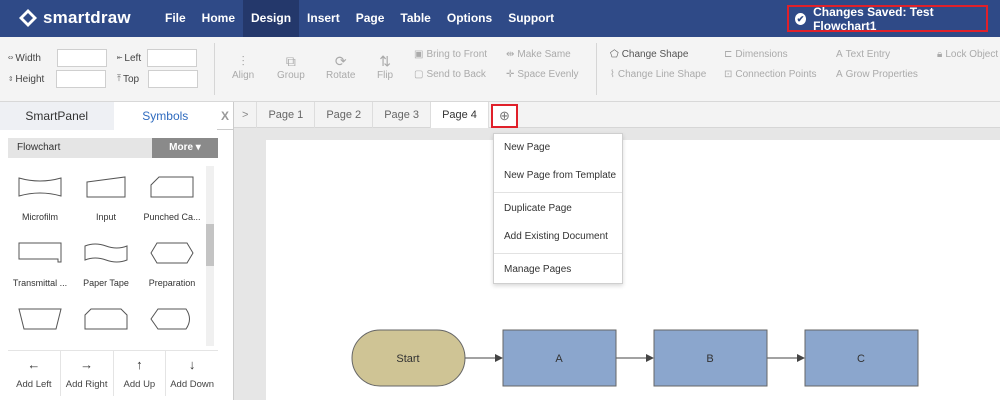  What do you see at coordinates (344, 115) in the screenshot?
I see `tab-page-2: Page 2` at bounding box center [344, 115].